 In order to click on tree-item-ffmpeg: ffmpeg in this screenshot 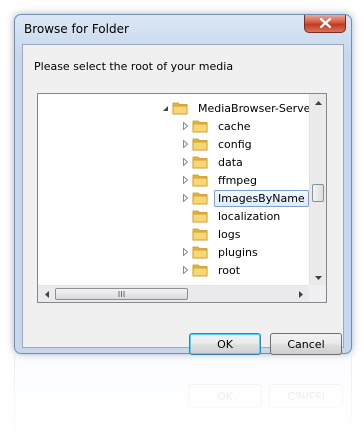, I will do `click(219, 180)`.